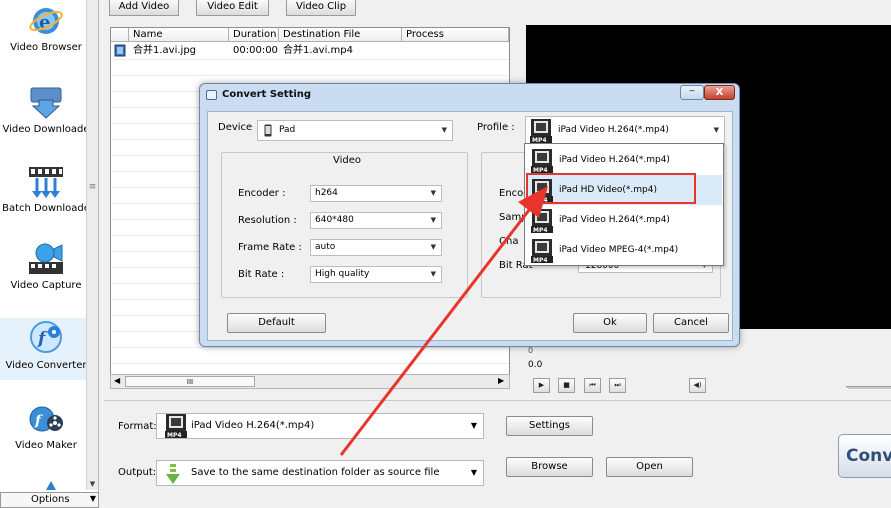 This screenshot has width=891, height=508. I want to click on video-edit-button: Video Edit, so click(232, 8).